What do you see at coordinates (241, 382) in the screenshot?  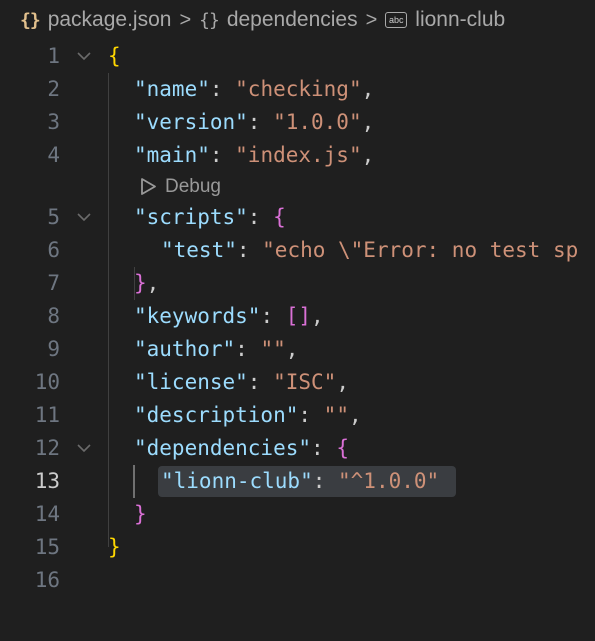 I see `code-text: "license": "ISC",` at bounding box center [241, 382].